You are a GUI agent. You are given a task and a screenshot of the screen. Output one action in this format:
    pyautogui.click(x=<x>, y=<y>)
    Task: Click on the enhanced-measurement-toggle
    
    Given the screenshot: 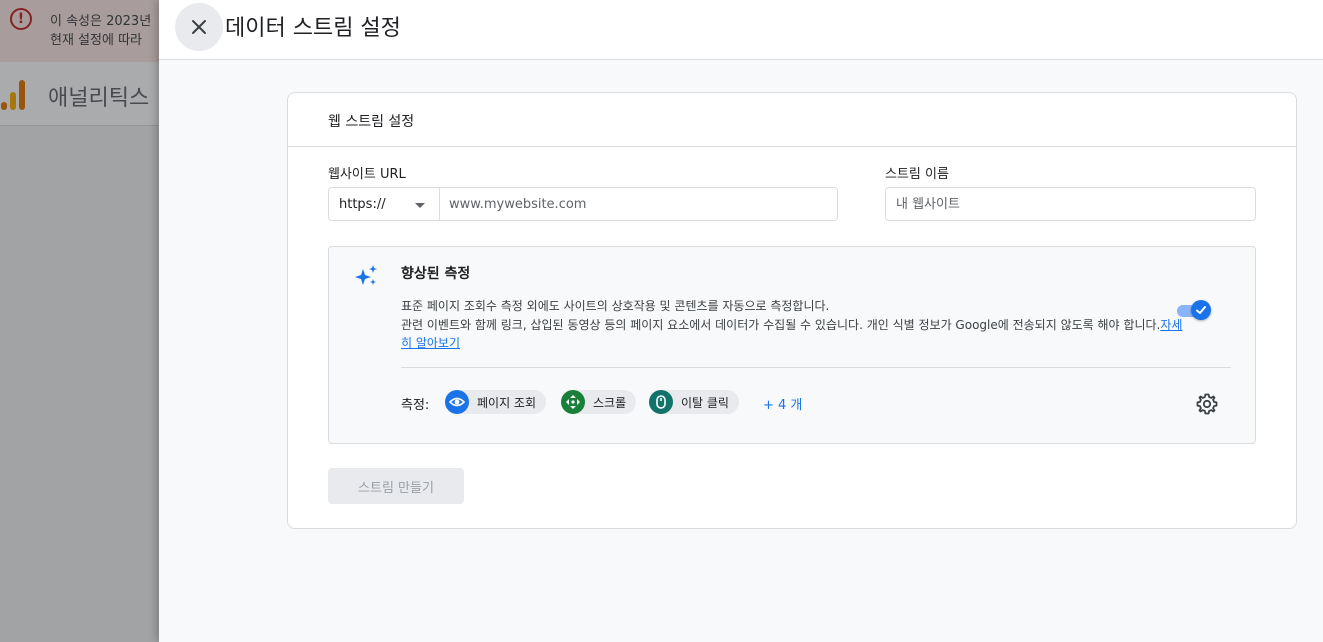 What is the action you would take?
    pyautogui.click(x=1194, y=310)
    